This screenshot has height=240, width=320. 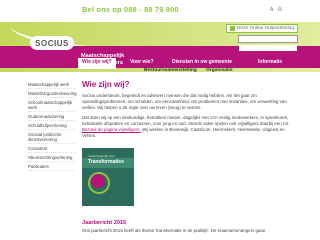 I want to click on topbar: Bel ons op 088 - 88 76 900 A A, so click(x=160, y=11).